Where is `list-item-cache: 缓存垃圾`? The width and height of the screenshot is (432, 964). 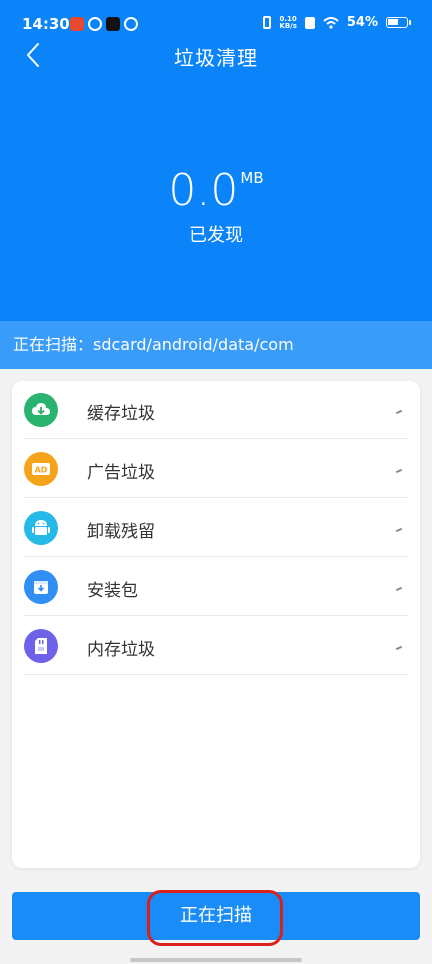 list-item-cache: 缓存垃圾 is located at coordinates (216, 410).